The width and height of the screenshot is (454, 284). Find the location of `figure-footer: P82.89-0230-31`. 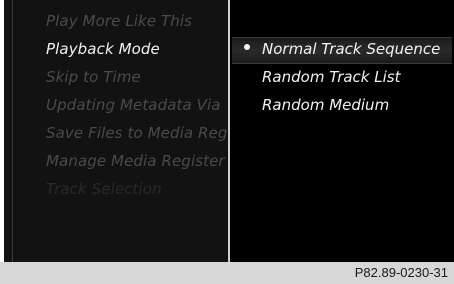

figure-footer: P82.89-0230-31 is located at coordinates (227, 273).